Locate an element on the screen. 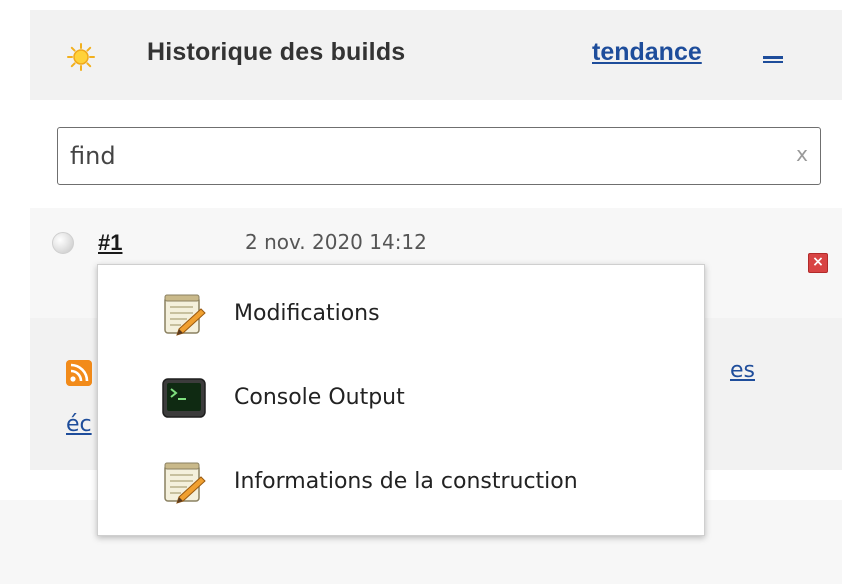  rss-icon is located at coordinates (79, 373).